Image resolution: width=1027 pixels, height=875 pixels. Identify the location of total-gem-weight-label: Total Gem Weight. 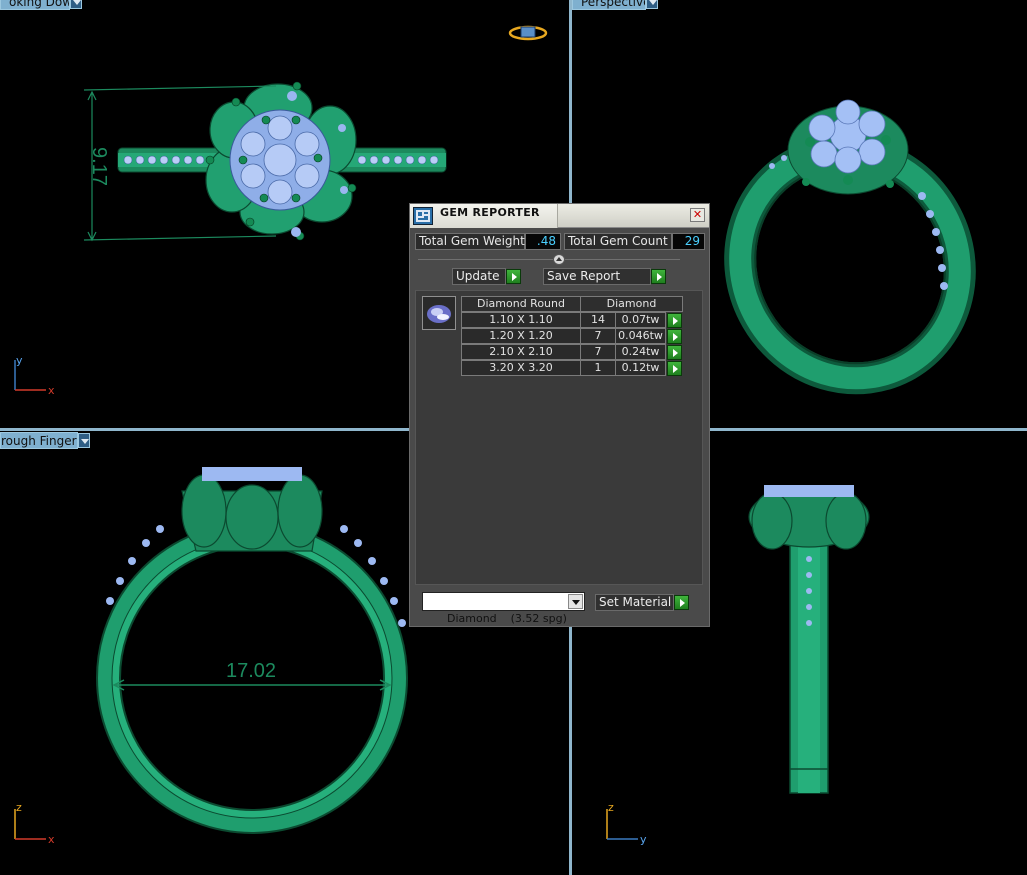
(470, 241).